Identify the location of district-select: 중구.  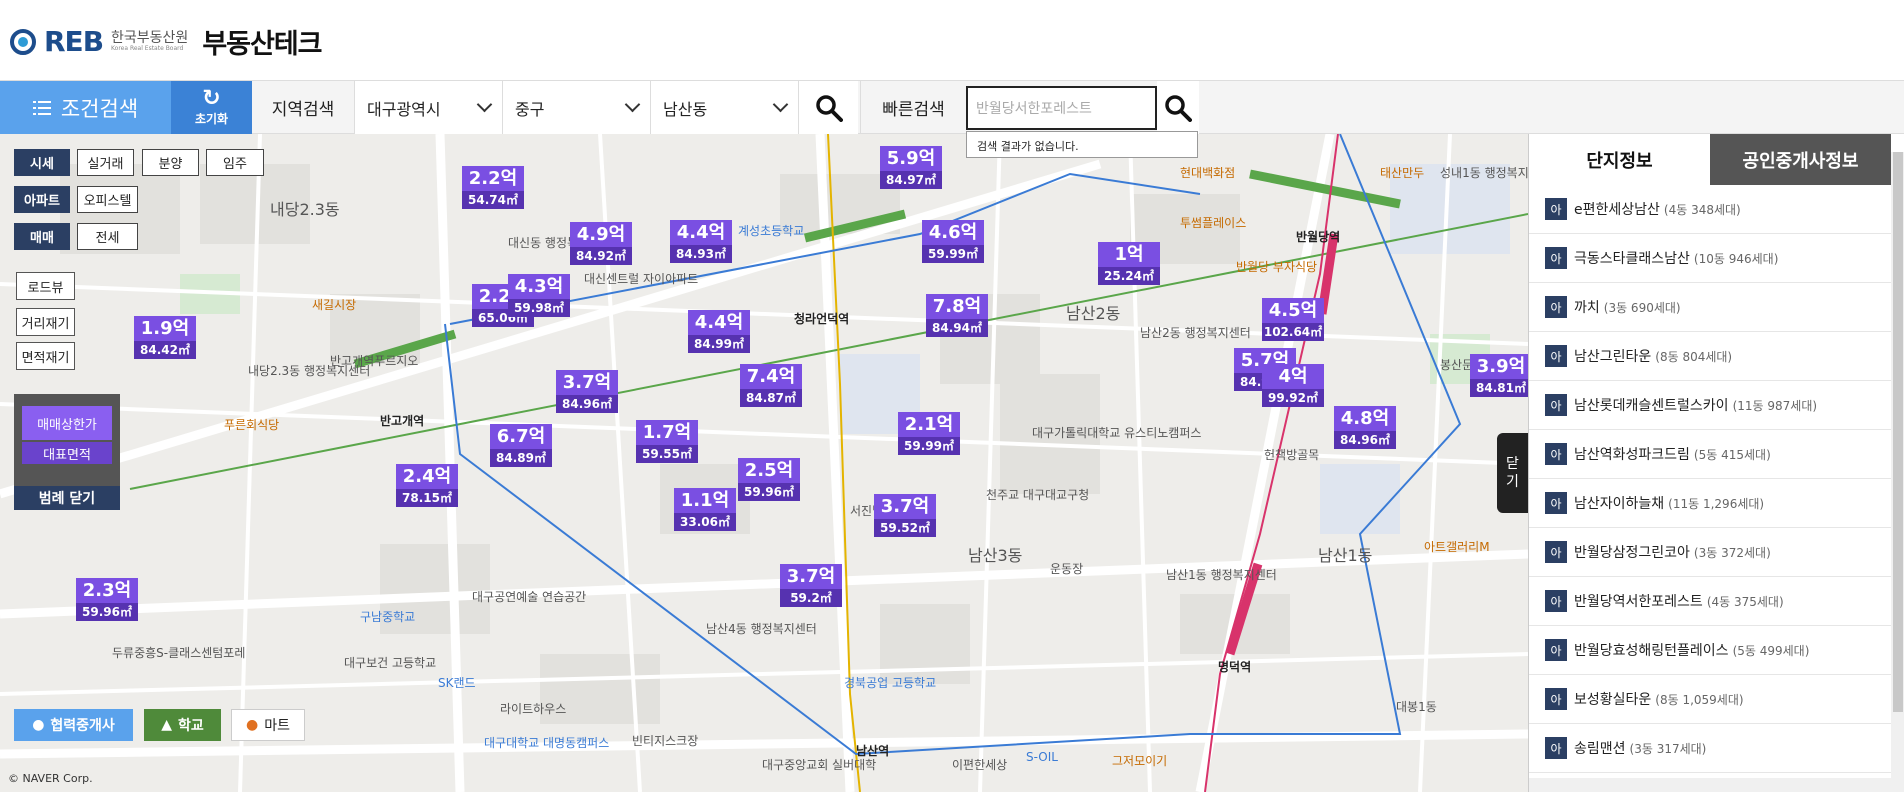
(576, 107).